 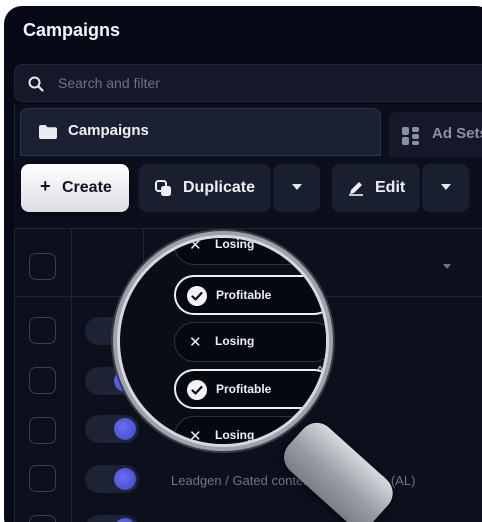 What do you see at coordinates (36, 86) in the screenshot?
I see `search-icon` at bounding box center [36, 86].